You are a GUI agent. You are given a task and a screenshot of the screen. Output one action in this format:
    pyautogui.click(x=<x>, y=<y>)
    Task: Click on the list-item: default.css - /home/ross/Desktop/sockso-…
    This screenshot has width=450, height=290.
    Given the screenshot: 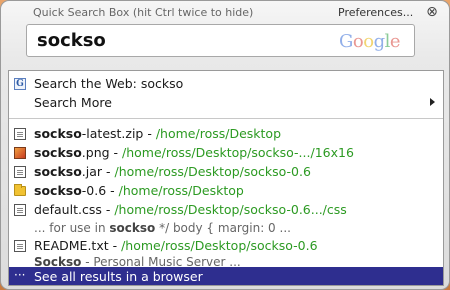 What is the action you would take?
    pyautogui.click(x=226, y=210)
    